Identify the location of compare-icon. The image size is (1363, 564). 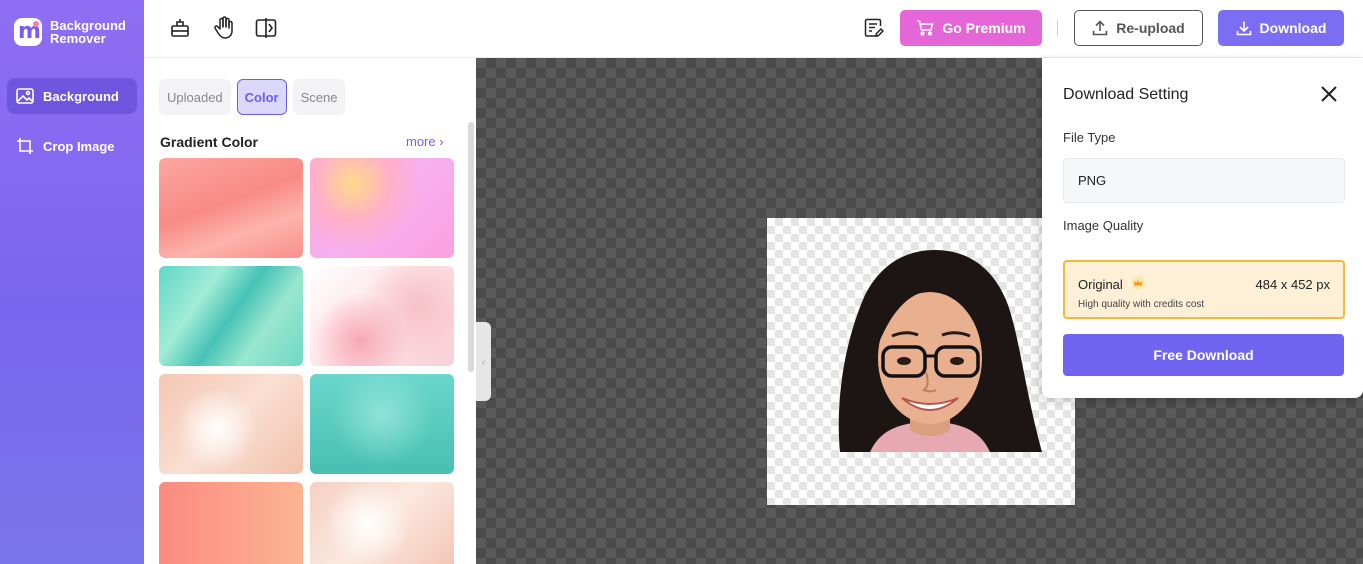
(266, 28).